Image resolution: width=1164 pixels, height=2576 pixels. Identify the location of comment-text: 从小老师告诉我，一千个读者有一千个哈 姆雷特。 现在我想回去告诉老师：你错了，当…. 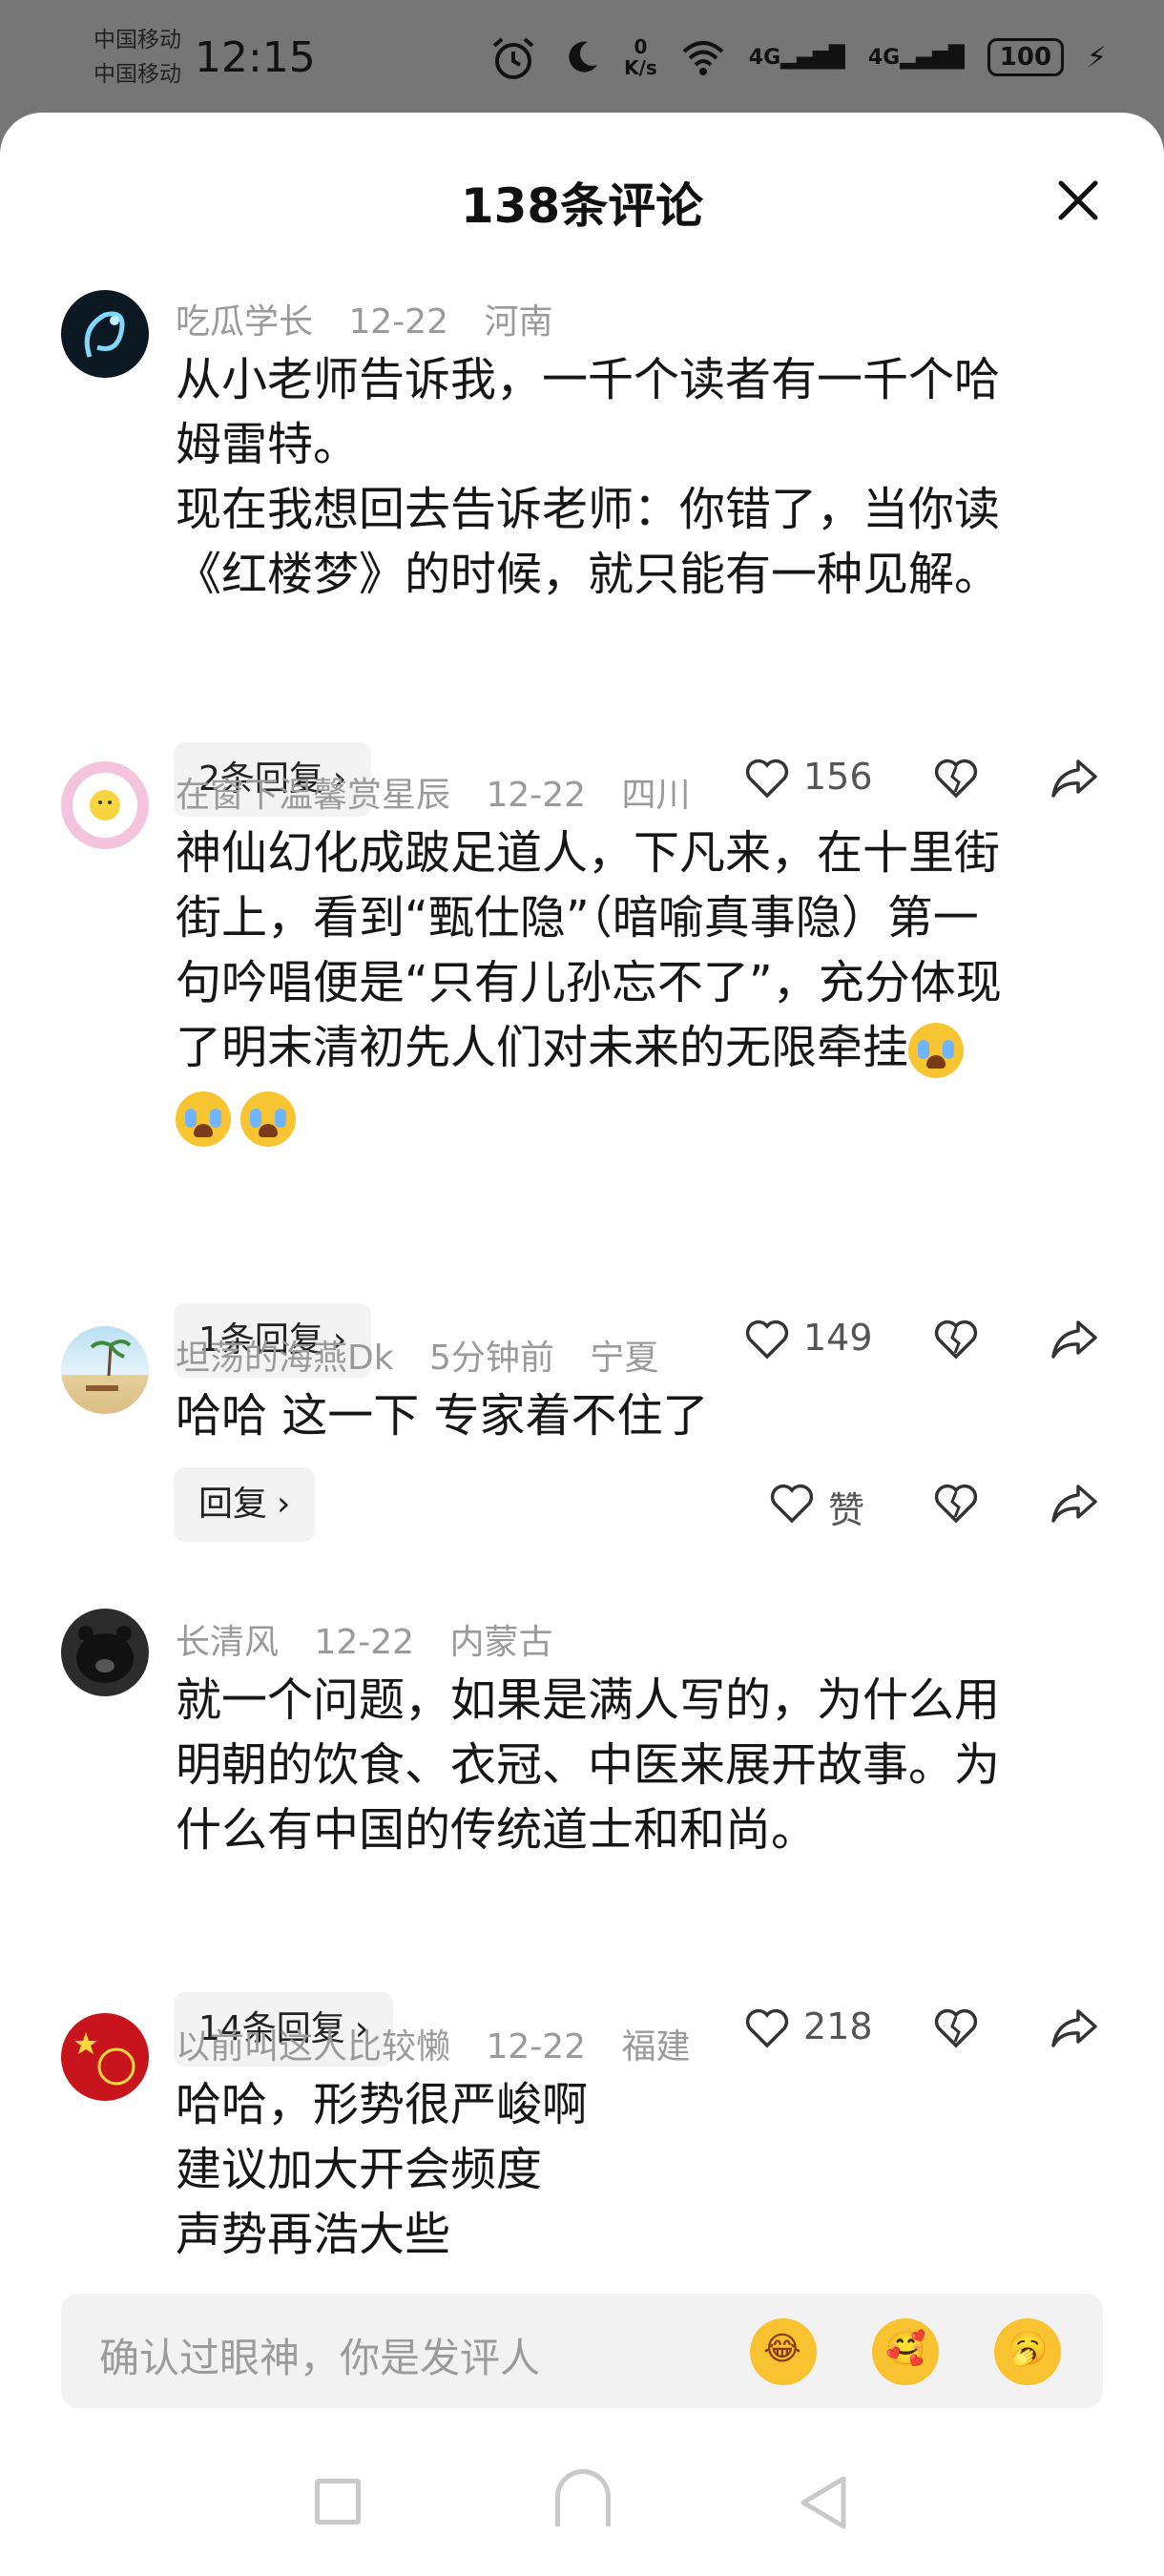
(634, 477).